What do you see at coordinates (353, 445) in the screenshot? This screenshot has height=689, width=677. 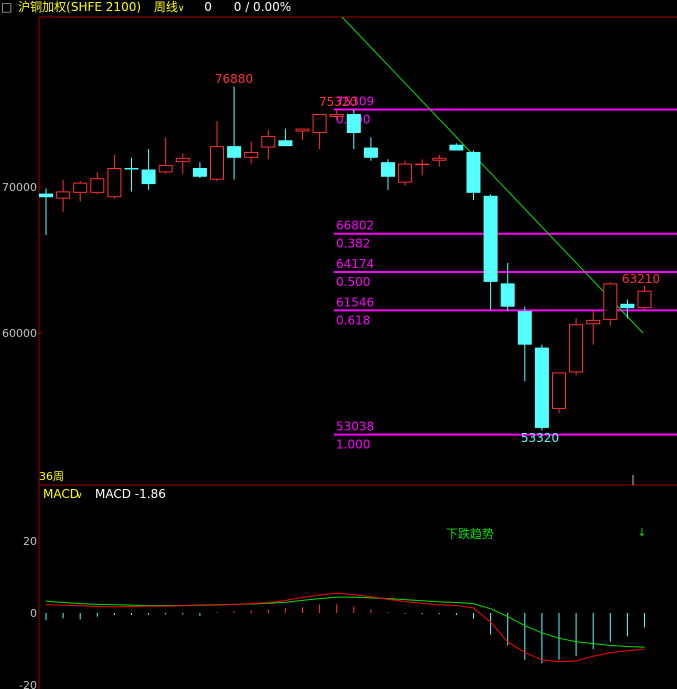 I see `fib-ratio-label: 1.000` at bounding box center [353, 445].